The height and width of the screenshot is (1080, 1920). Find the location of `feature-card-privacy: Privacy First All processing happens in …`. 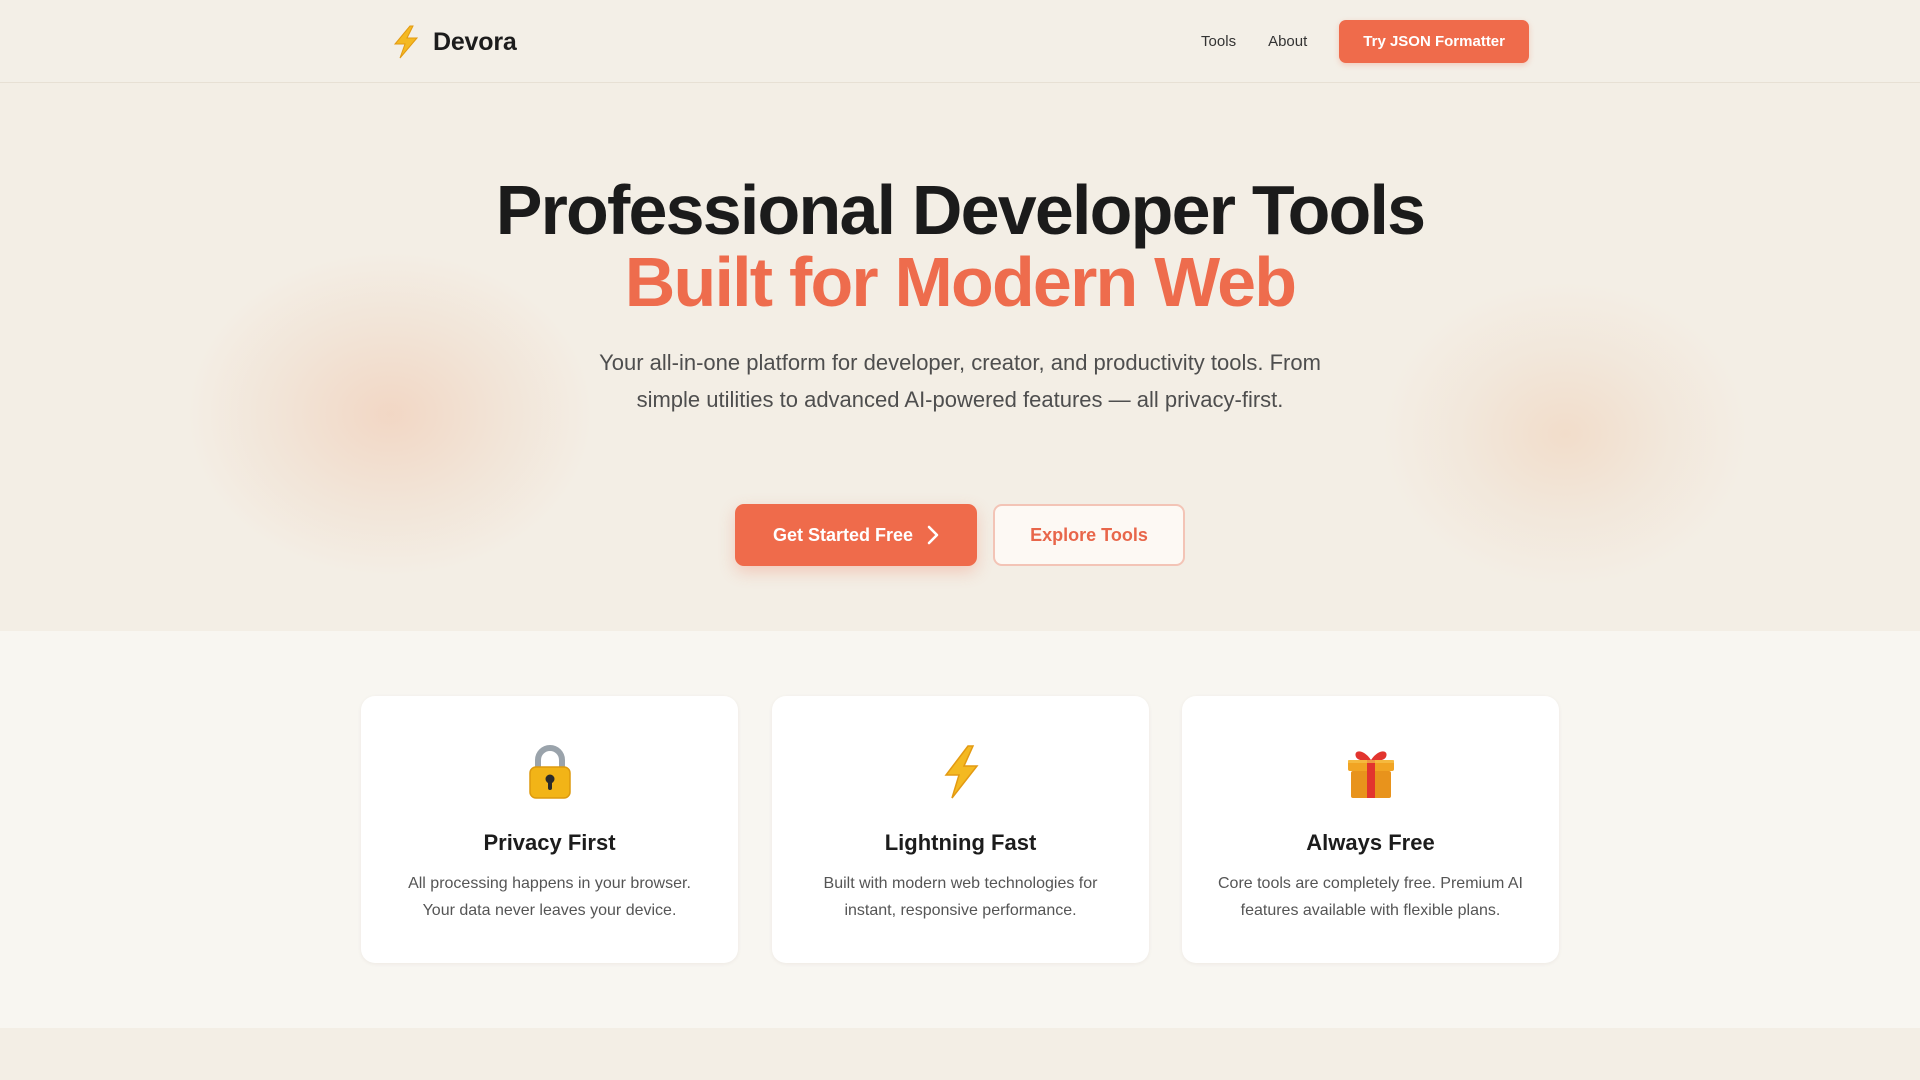

feature-card-privacy: Privacy First All processing happens in … is located at coordinates (549, 829).